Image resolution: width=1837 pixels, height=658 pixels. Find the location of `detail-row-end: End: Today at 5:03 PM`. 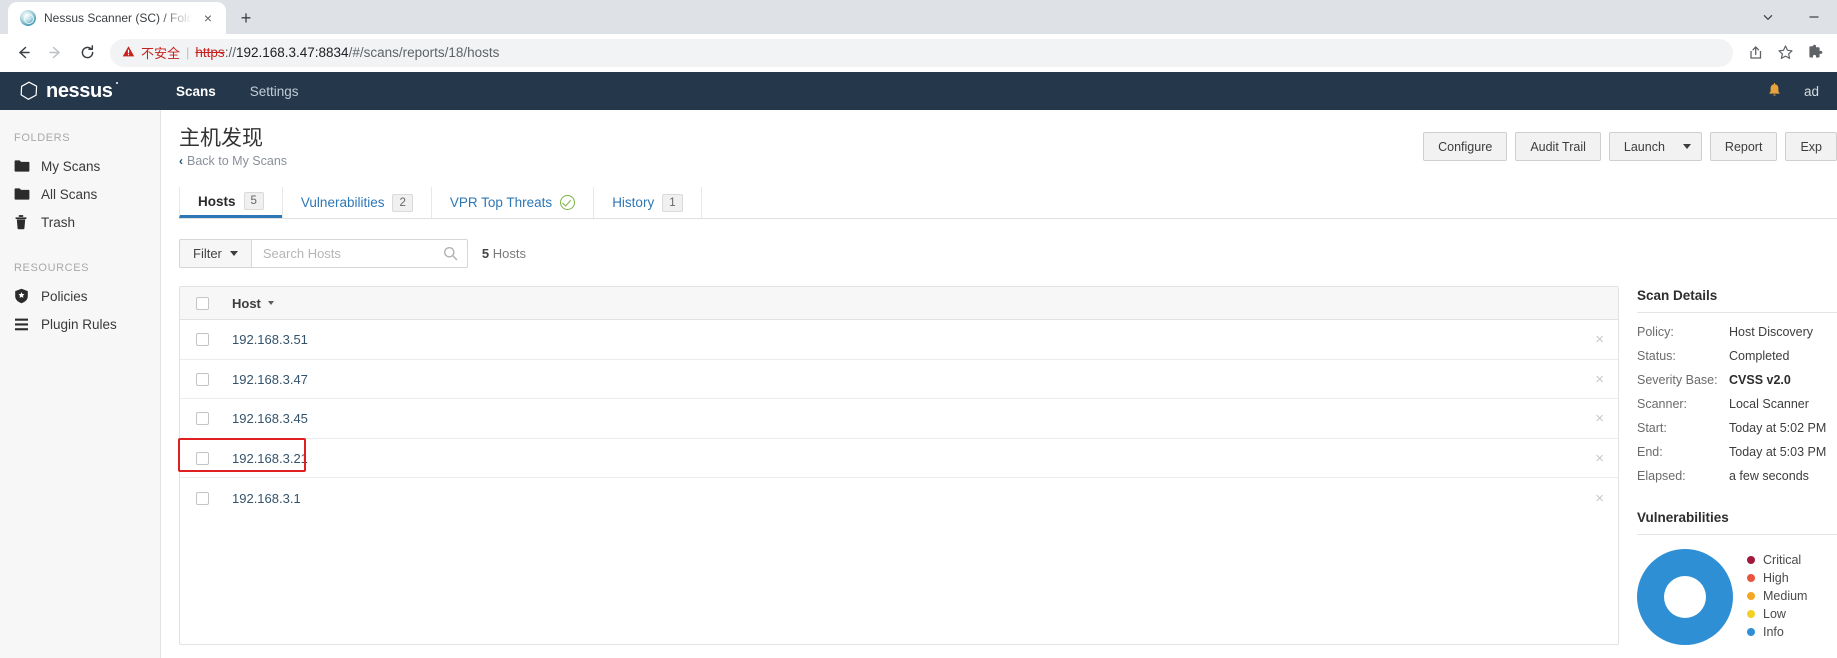

detail-row-end: End: Today at 5:03 PM is located at coordinates (1737, 452).